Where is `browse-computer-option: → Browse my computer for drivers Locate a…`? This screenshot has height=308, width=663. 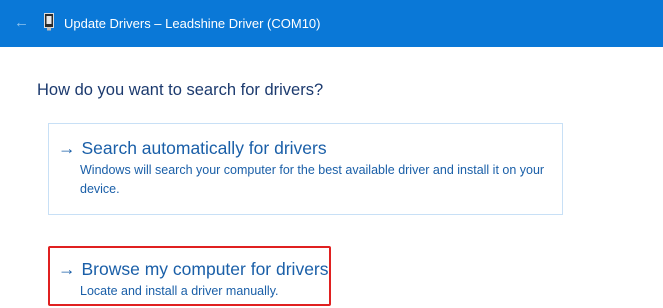 browse-computer-option: → Browse my computer for drivers Locate a… is located at coordinates (189, 276).